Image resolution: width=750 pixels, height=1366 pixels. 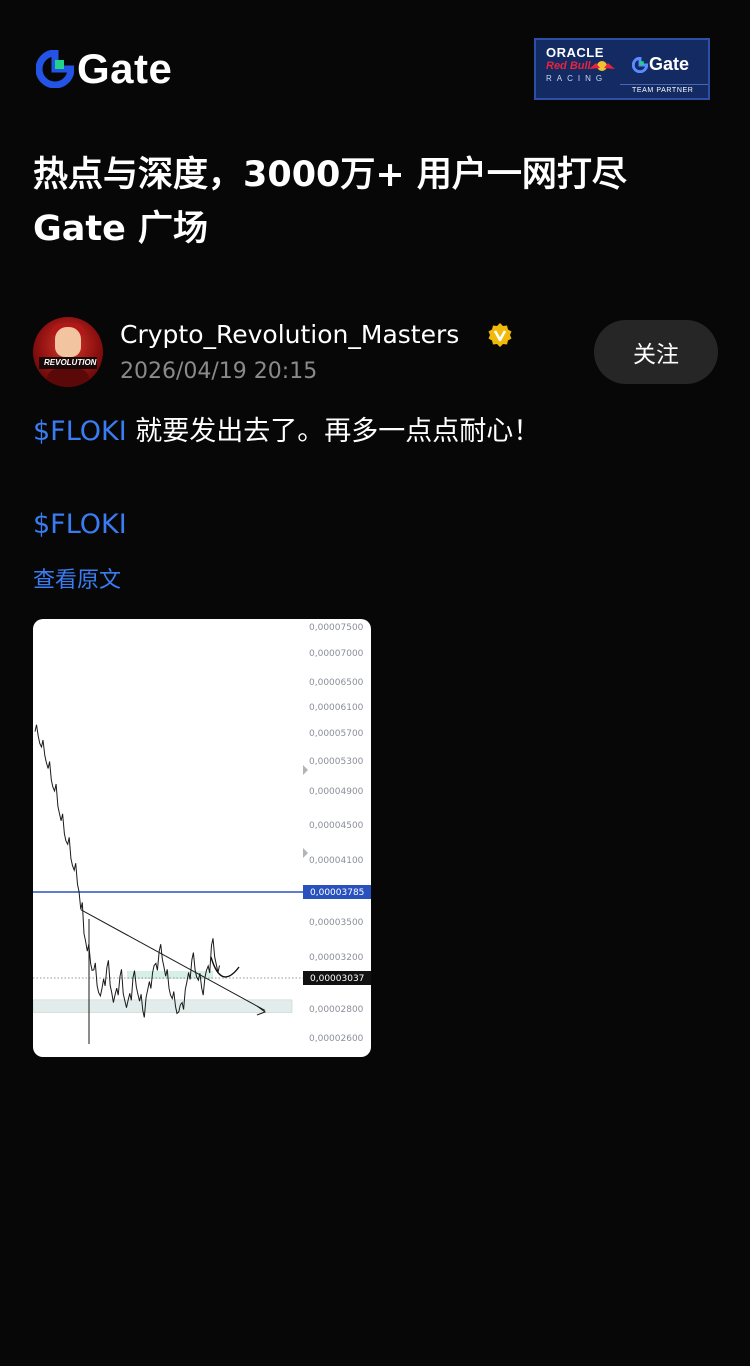 What do you see at coordinates (336, 958) in the screenshot?
I see `y-tick-label: 0,00003200` at bounding box center [336, 958].